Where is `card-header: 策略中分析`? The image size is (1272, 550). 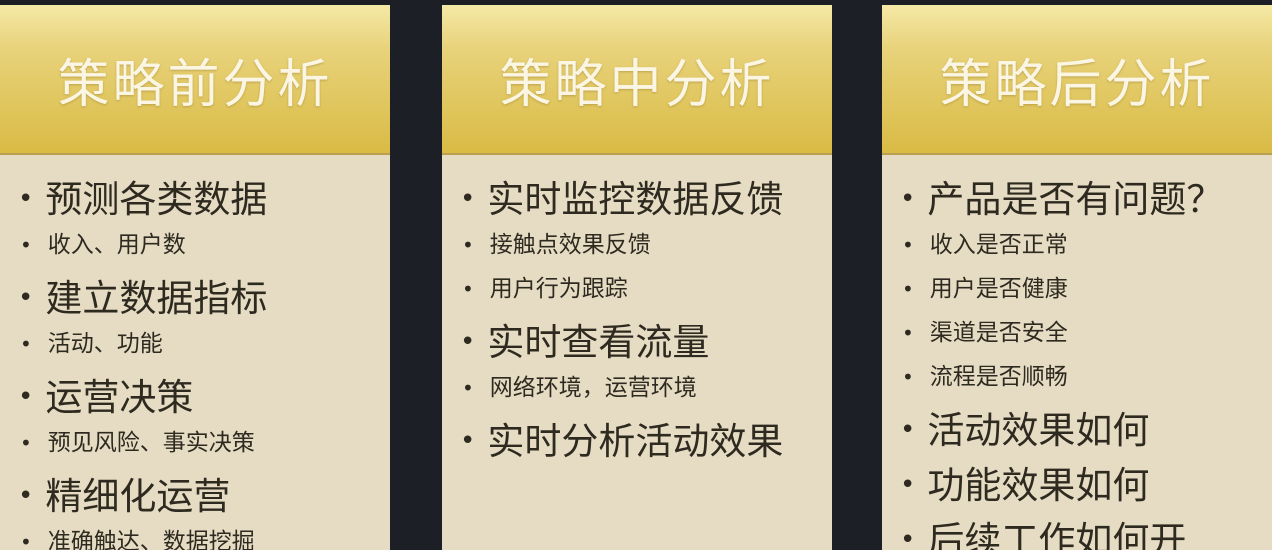
card-header: 策略中分析 is located at coordinates (637, 80).